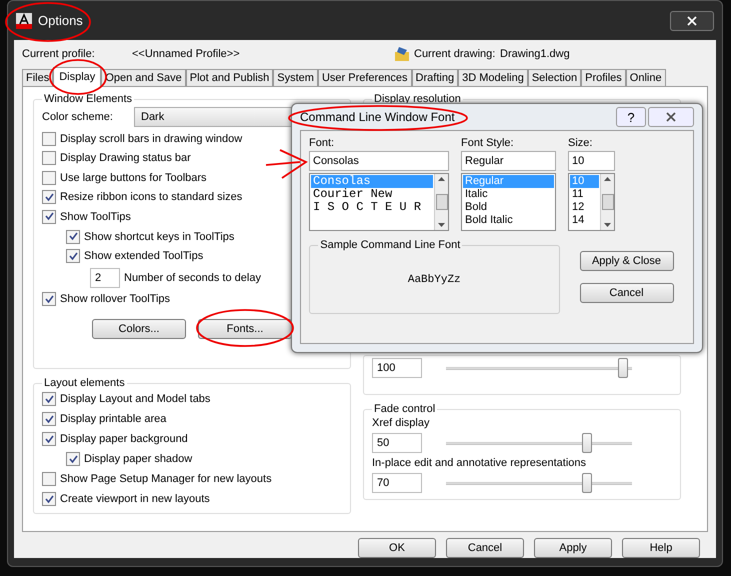 This screenshot has height=576, width=731. I want to click on font-list-item: I S O C T E U R, so click(372, 207).